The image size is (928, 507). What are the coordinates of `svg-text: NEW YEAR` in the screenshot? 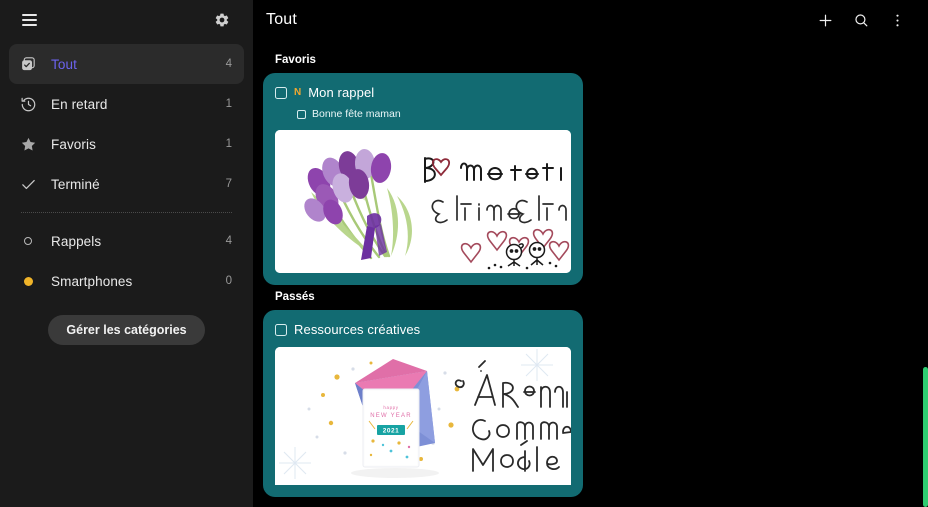 It's located at (391, 416).